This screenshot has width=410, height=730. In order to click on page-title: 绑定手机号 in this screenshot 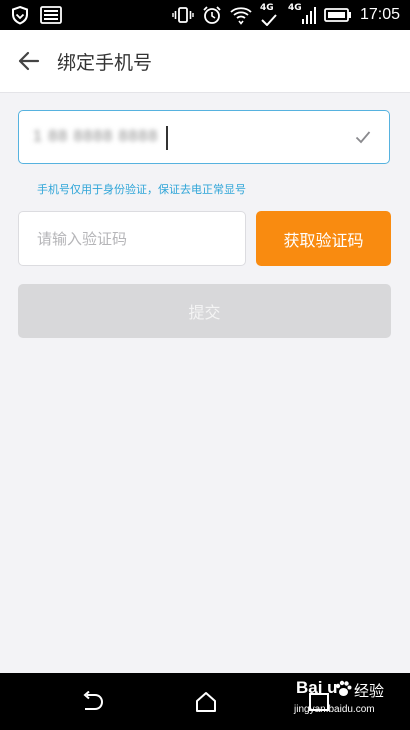, I will do `click(105, 63)`.